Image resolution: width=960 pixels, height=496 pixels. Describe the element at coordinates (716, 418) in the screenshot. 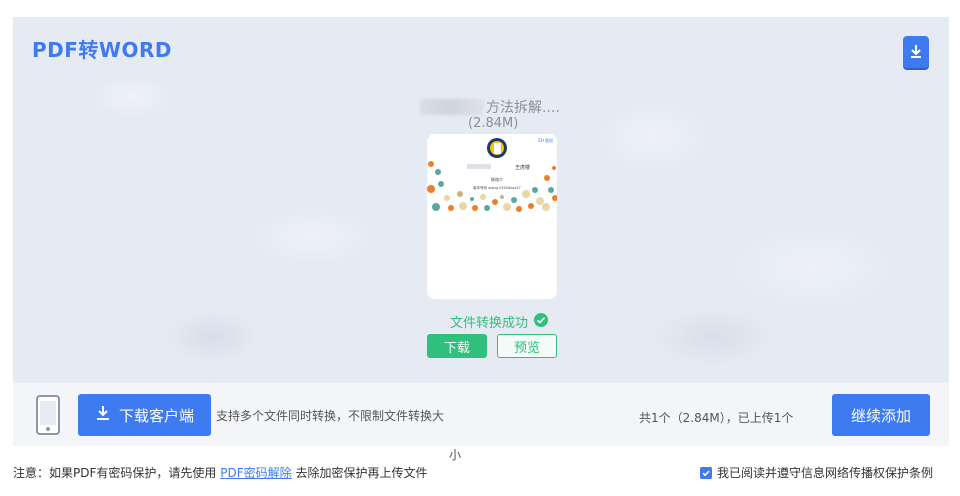

I see `upload-count: 共1个（2.84M），已上传1个` at that location.